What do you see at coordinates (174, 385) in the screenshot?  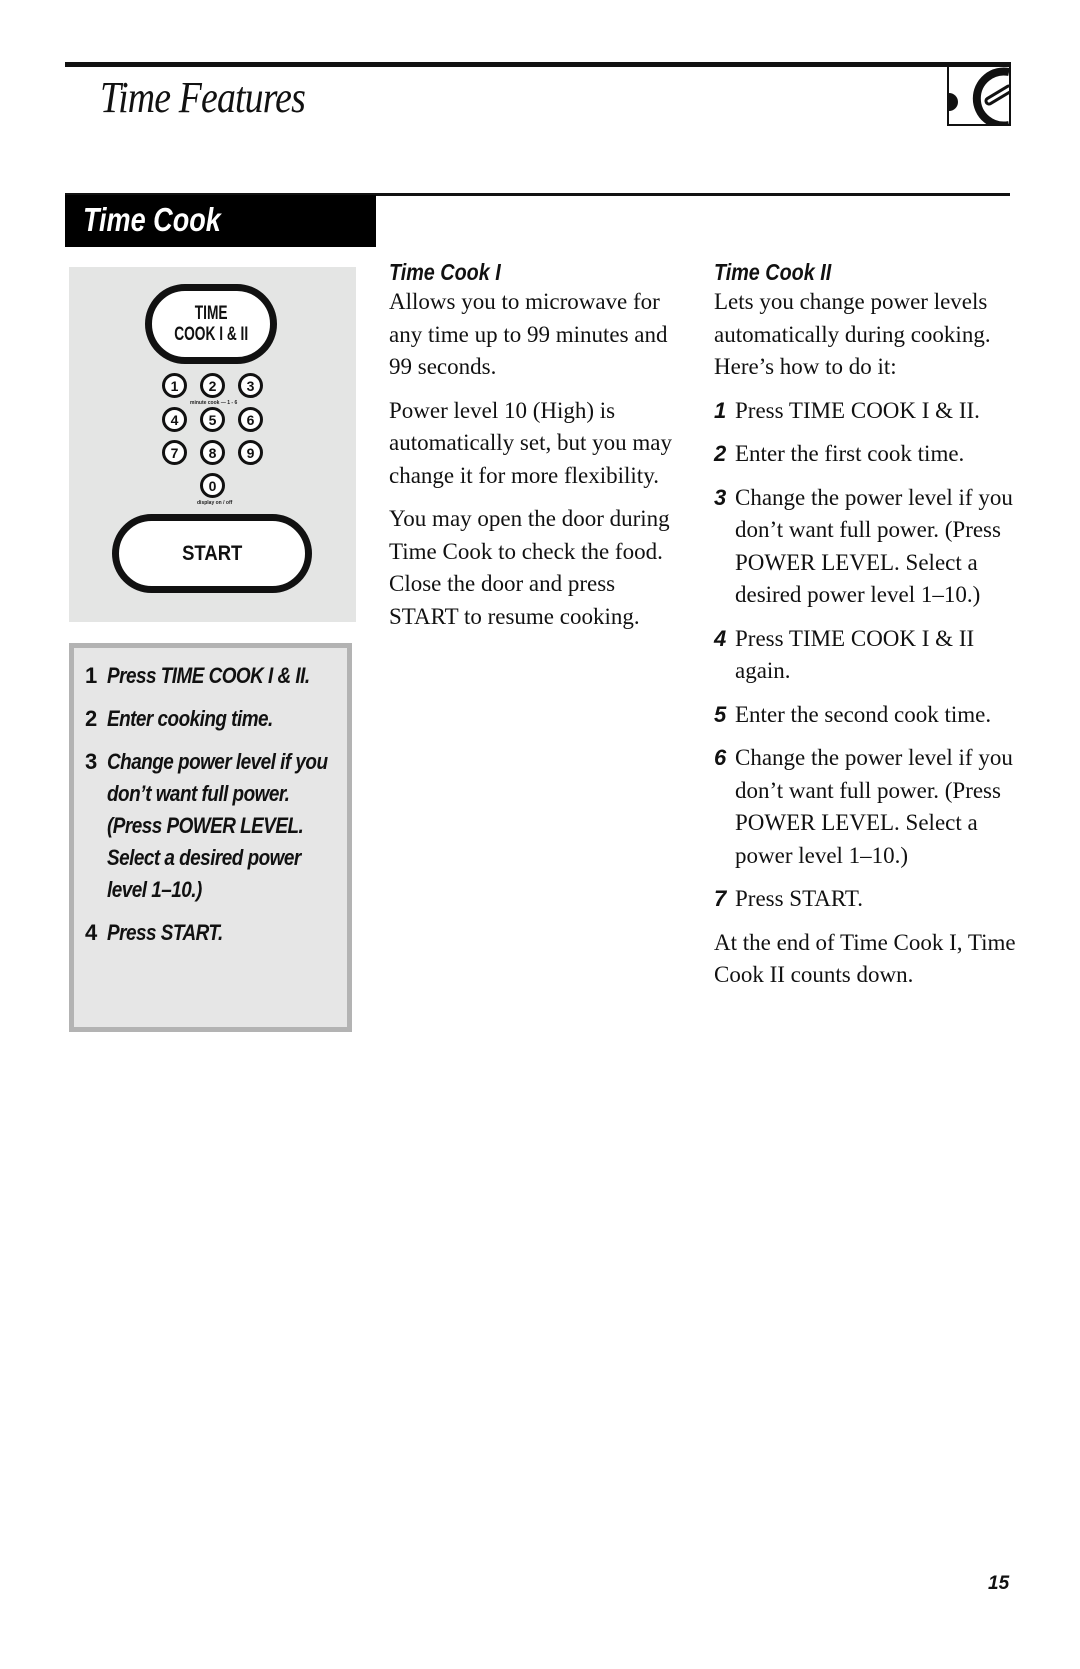 I see `number-key-1: 1` at bounding box center [174, 385].